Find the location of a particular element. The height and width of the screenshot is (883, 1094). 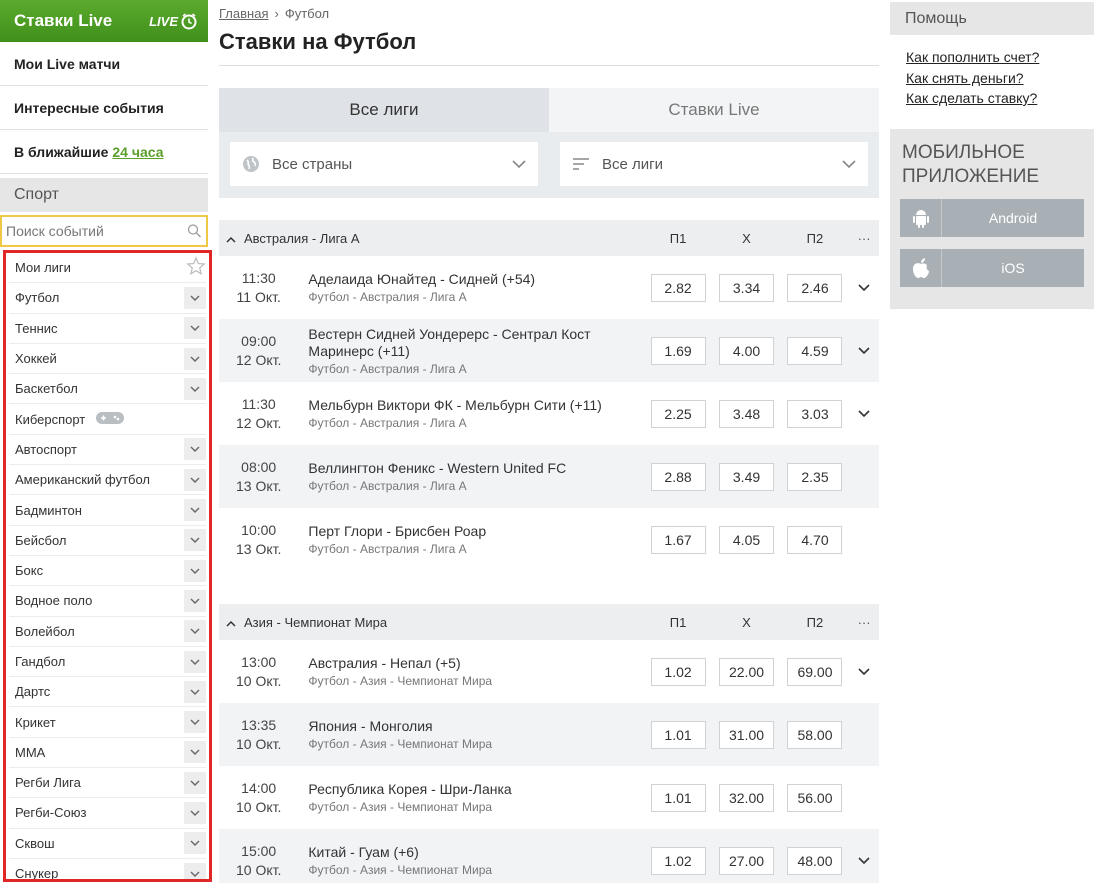

league-header: Австралия - Лига А П1 X П2 ··· is located at coordinates (549, 238).